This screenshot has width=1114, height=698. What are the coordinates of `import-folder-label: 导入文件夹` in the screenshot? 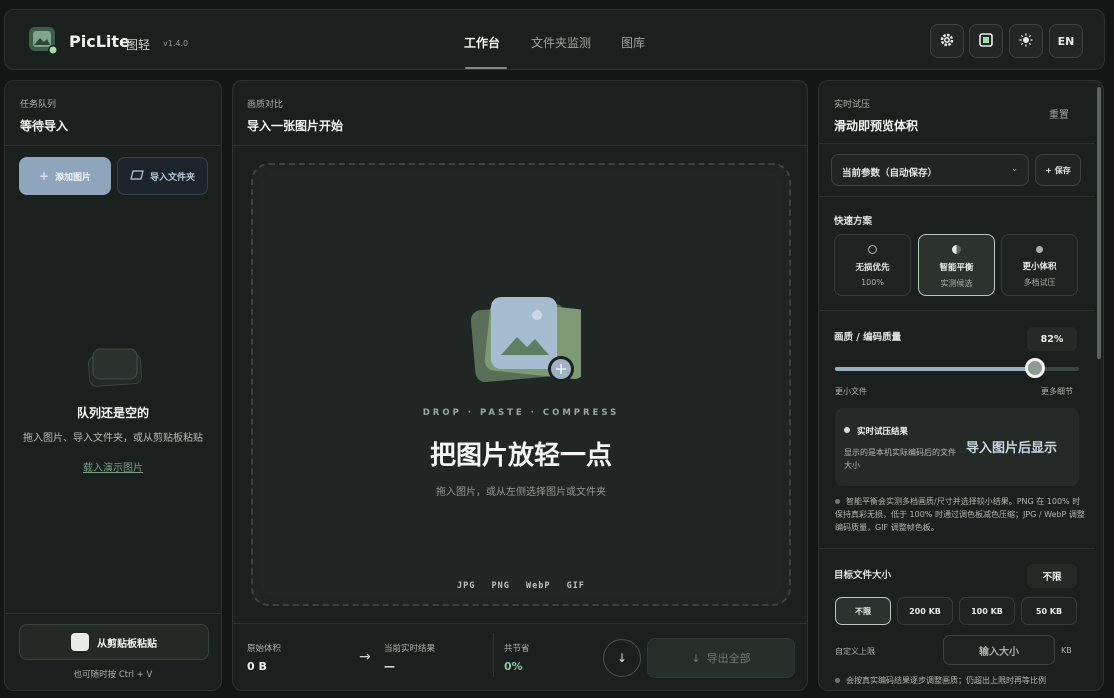 It's located at (172, 177).